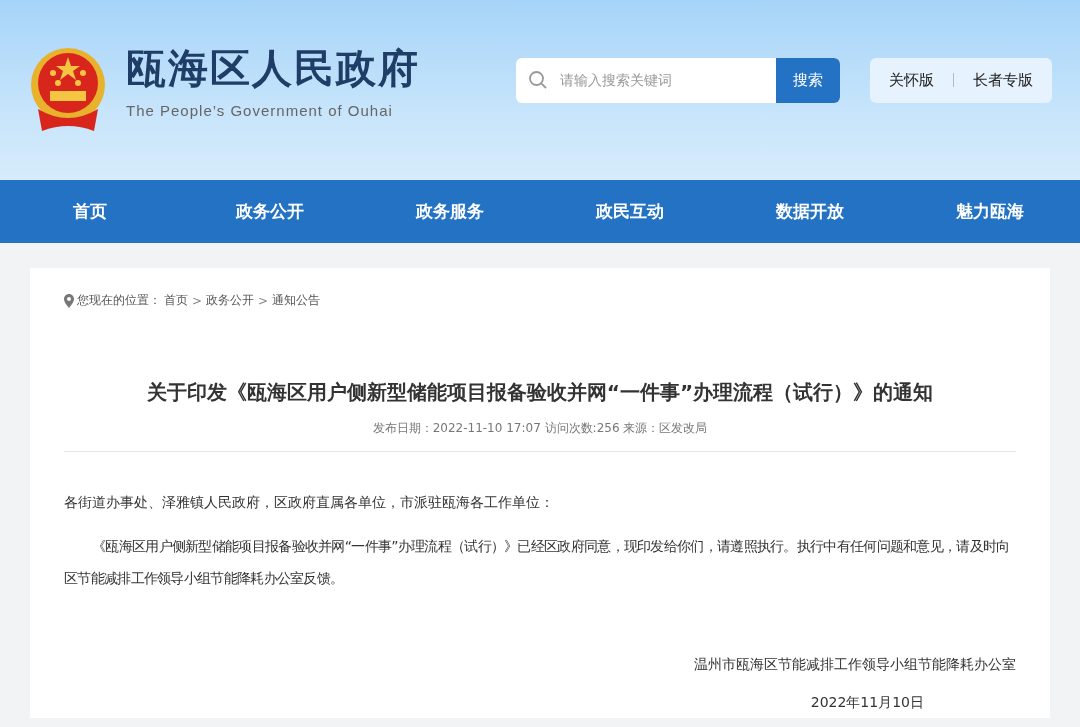  What do you see at coordinates (911, 80) in the screenshot?
I see `mode-link: 关怀版` at bounding box center [911, 80].